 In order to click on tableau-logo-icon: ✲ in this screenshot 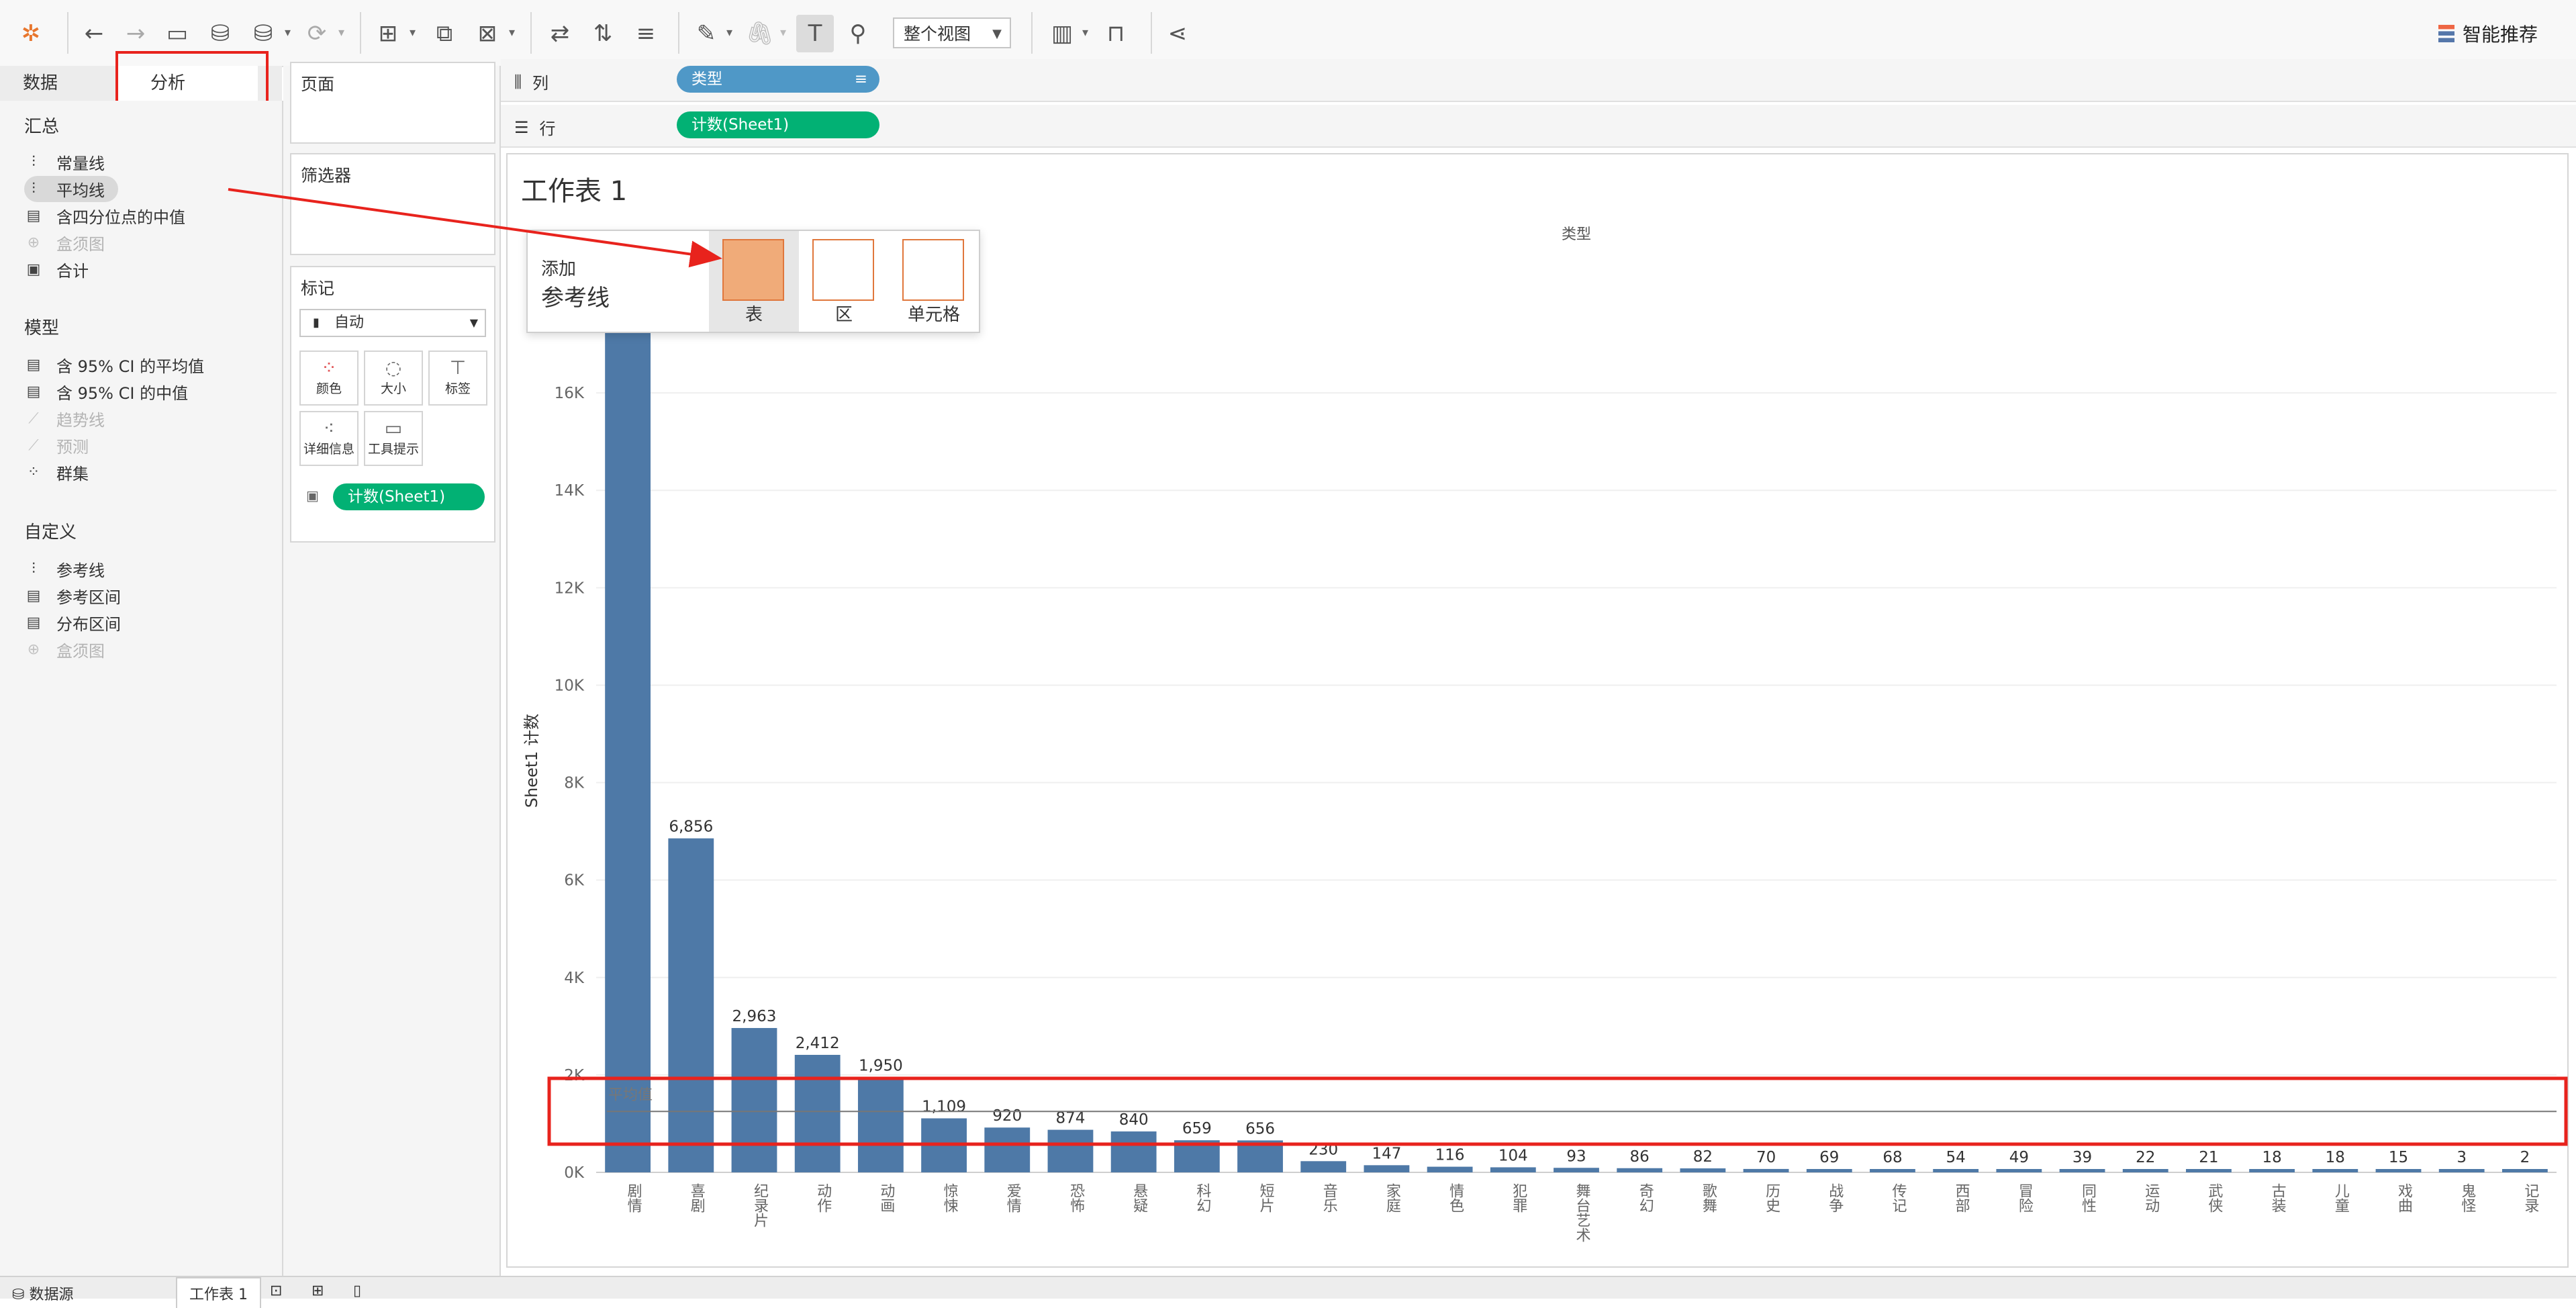, I will do `click(31, 33)`.